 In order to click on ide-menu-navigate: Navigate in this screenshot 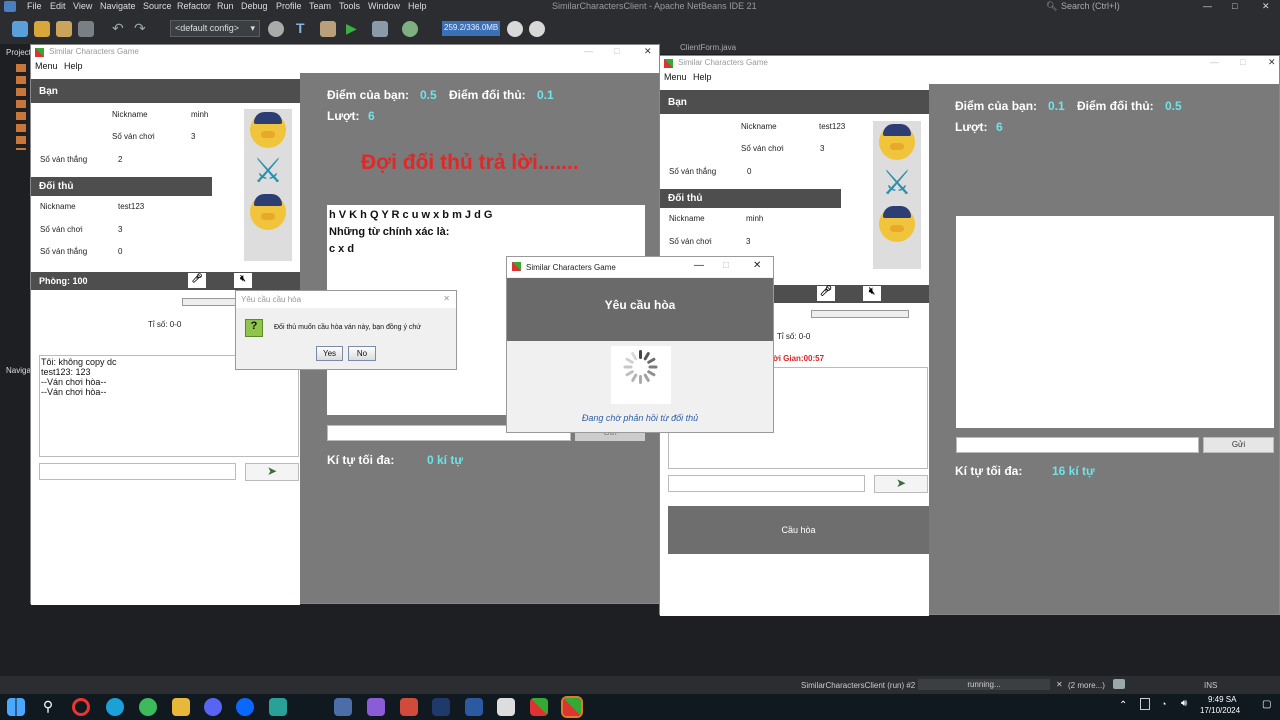, I will do `click(118, 6)`.